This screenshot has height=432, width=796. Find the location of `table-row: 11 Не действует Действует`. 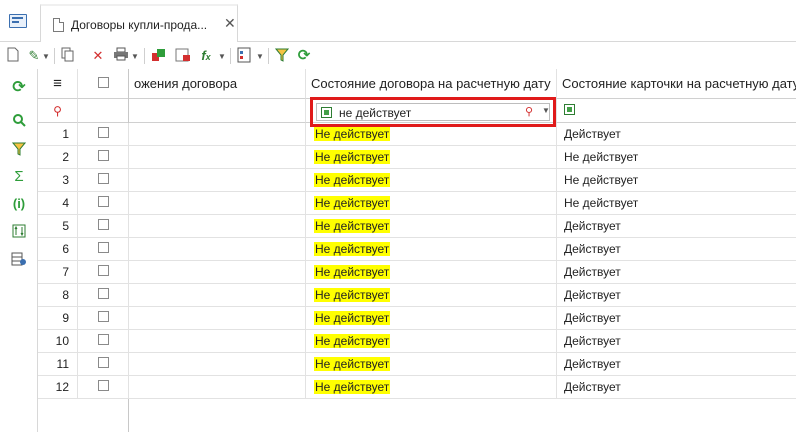

table-row: 11 Не действует Действует is located at coordinates (417, 364).